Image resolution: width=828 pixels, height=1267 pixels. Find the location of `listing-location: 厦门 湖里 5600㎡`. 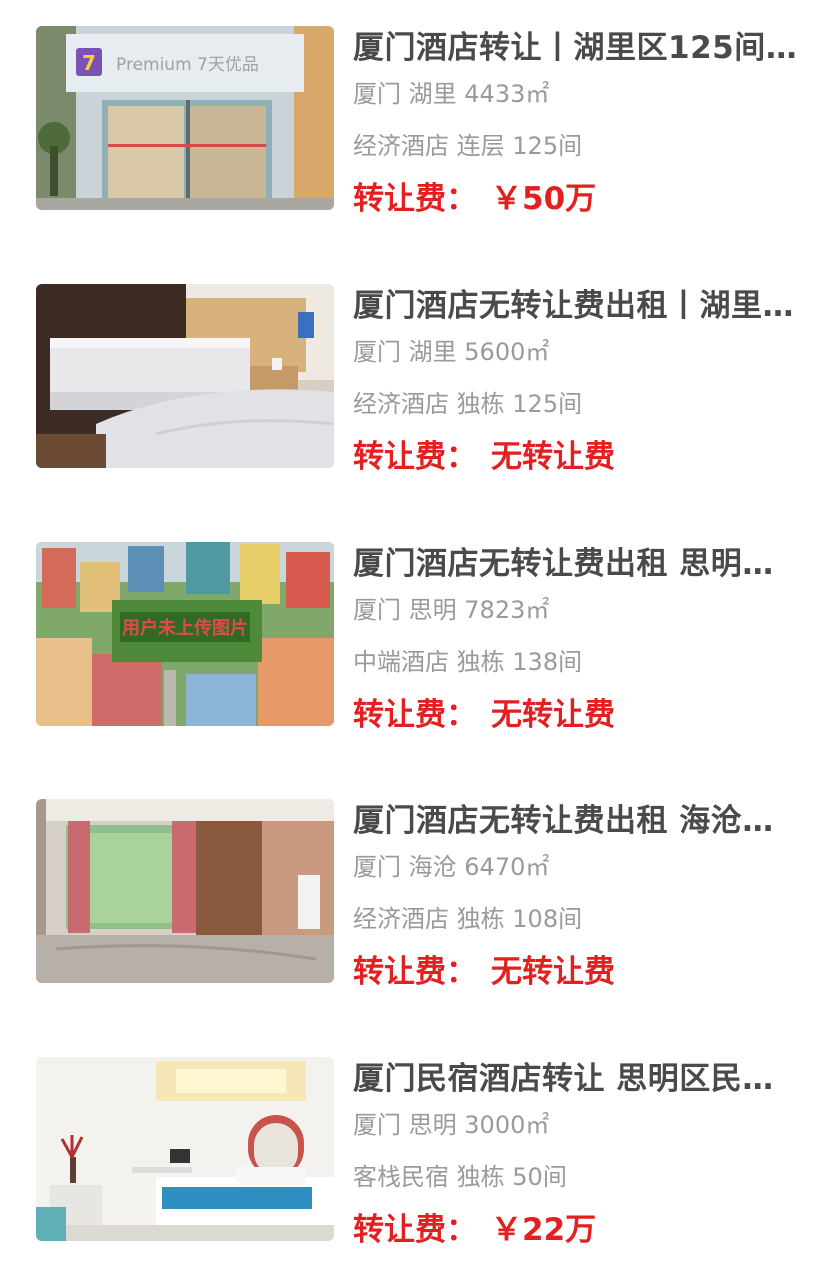

listing-location: 厦门 湖里 5600㎡ is located at coordinates (451, 352).